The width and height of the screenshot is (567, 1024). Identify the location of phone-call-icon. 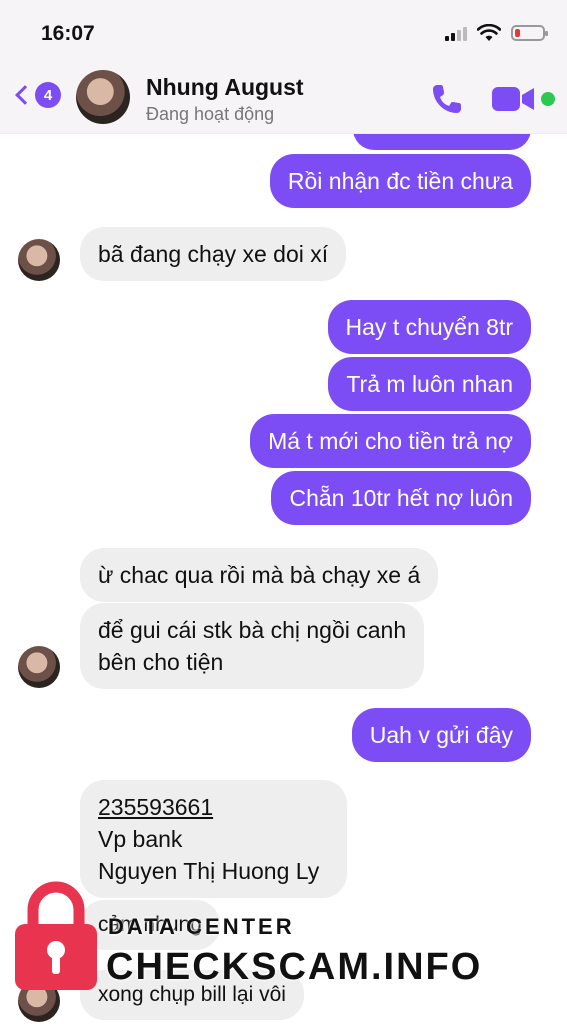
(447, 99).